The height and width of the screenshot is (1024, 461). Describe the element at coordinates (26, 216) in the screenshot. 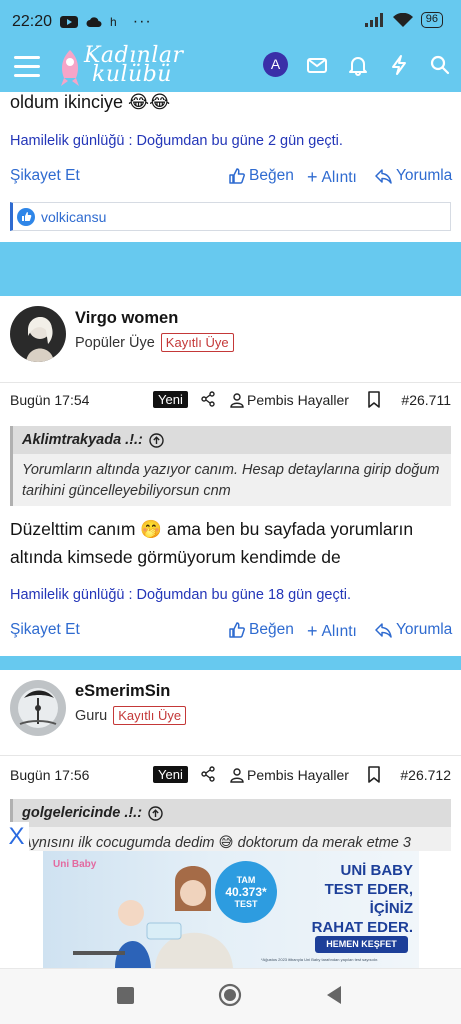

I see `like-reaction-icon` at that location.